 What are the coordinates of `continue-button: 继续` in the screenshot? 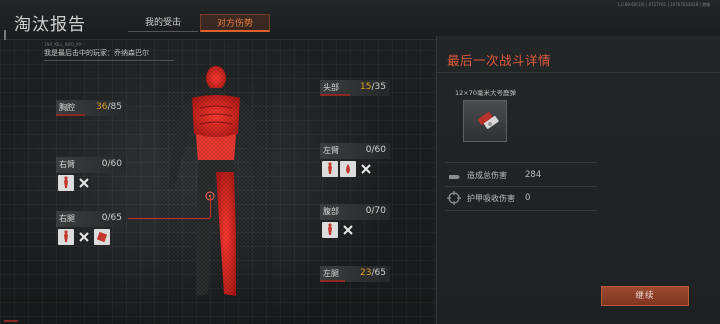 It's located at (645, 296).